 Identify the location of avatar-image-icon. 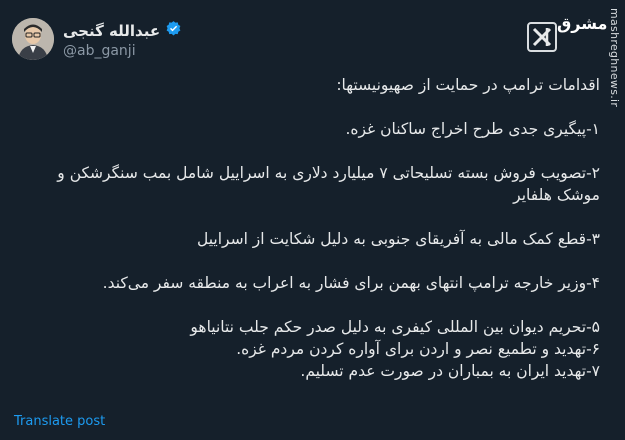
(33, 39).